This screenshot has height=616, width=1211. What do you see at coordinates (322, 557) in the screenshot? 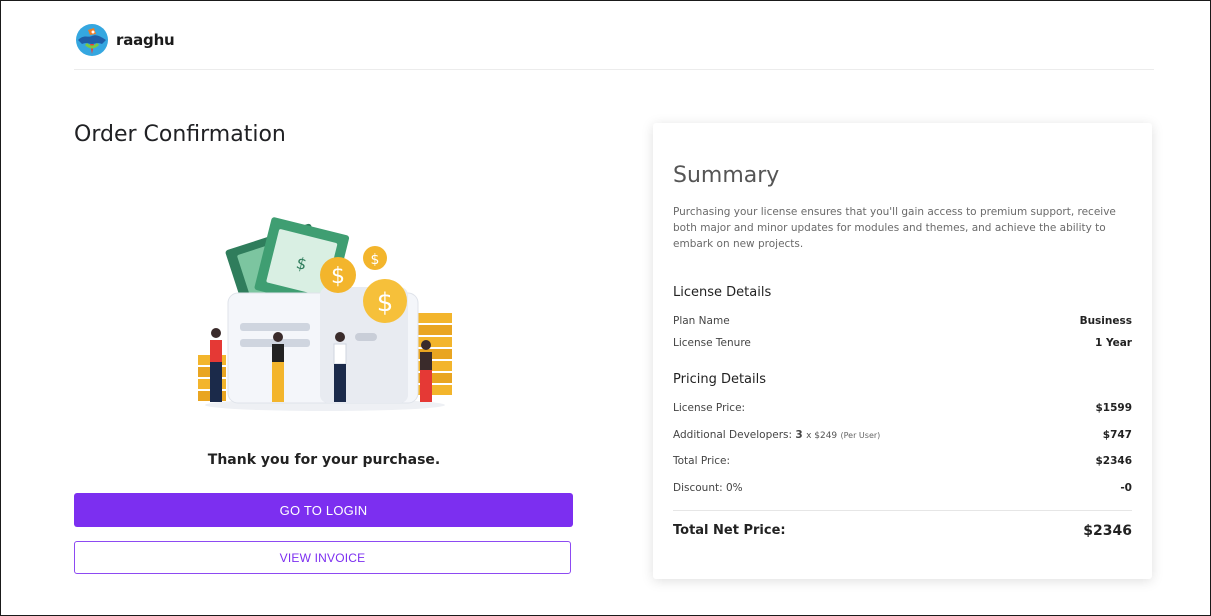
I see `view-invoice-button: VIEW INVOICE` at bounding box center [322, 557].